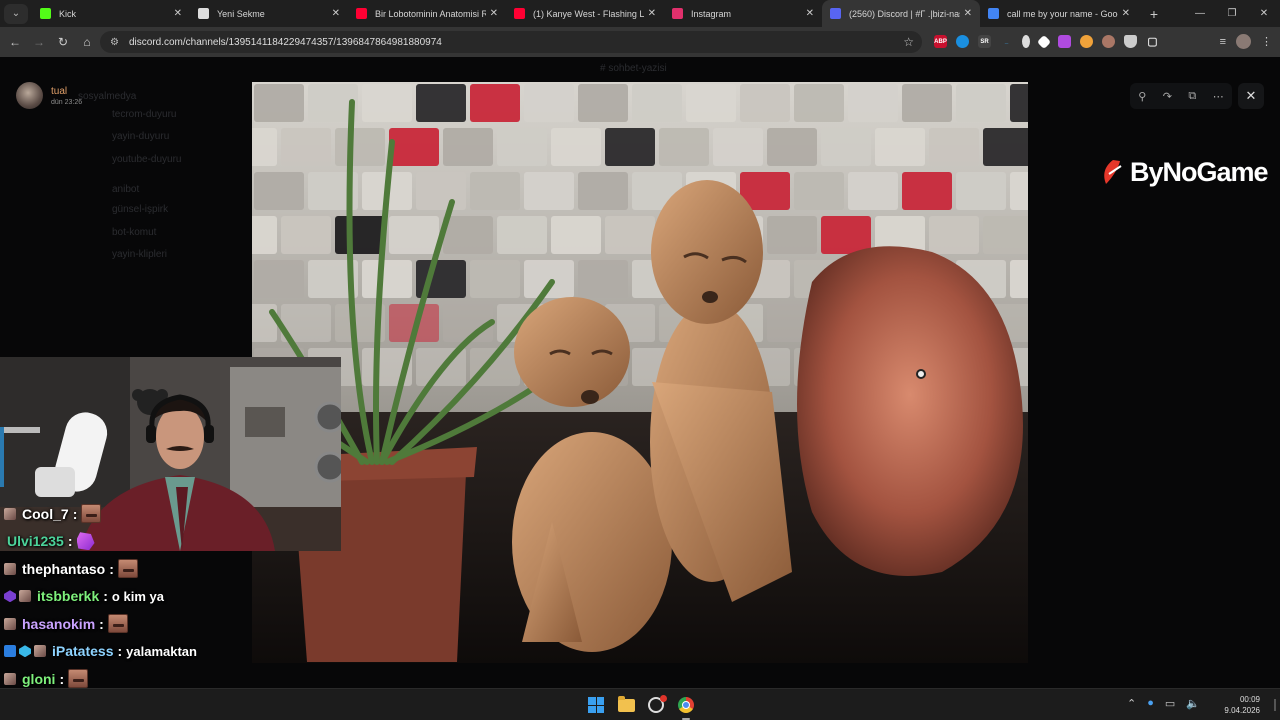 The height and width of the screenshot is (720, 1280). Describe the element at coordinates (1152, 41) in the screenshot. I see `puzzle-icon: ▢` at that location.